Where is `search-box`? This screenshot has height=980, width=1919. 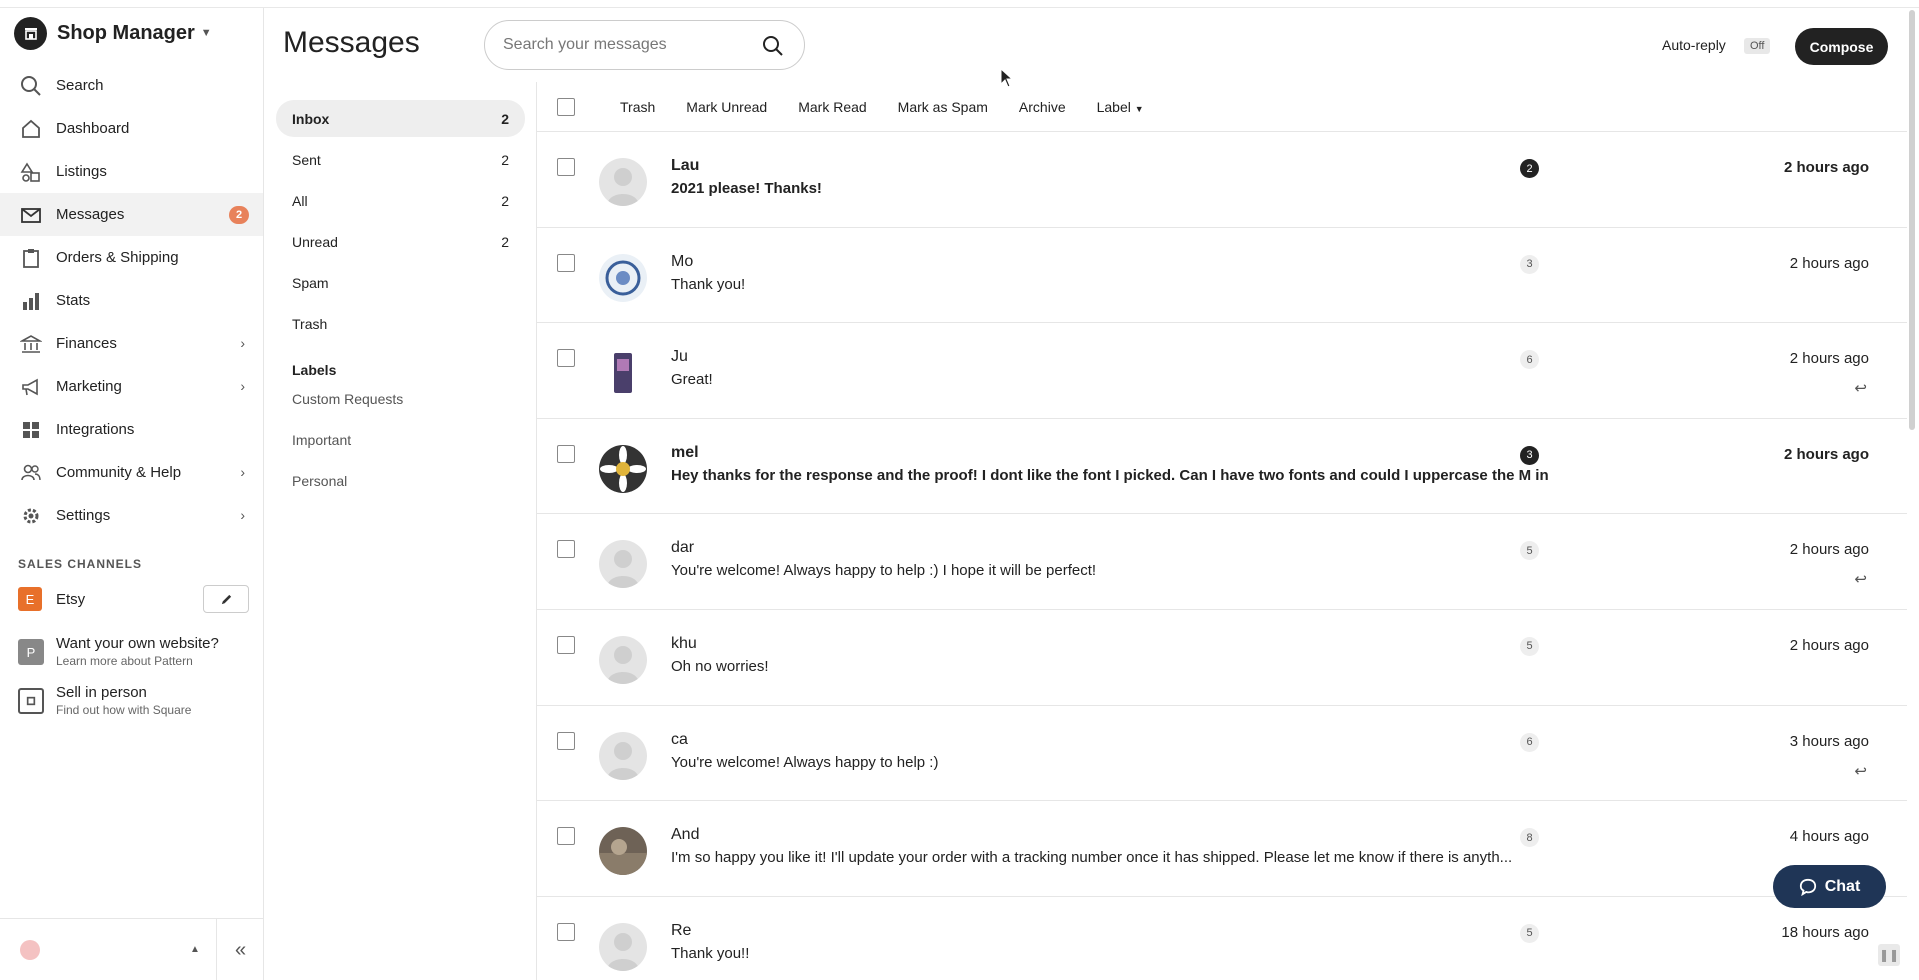 search-box is located at coordinates (644, 45).